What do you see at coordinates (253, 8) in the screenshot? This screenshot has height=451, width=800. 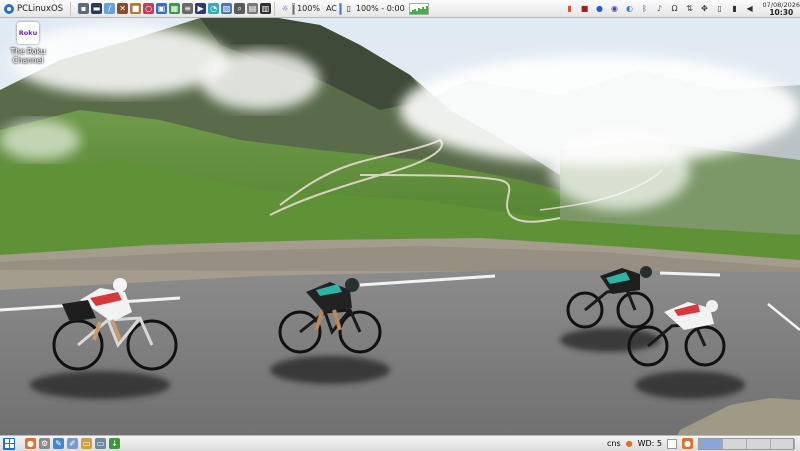 I see `calculator-icon: ▤` at bounding box center [253, 8].